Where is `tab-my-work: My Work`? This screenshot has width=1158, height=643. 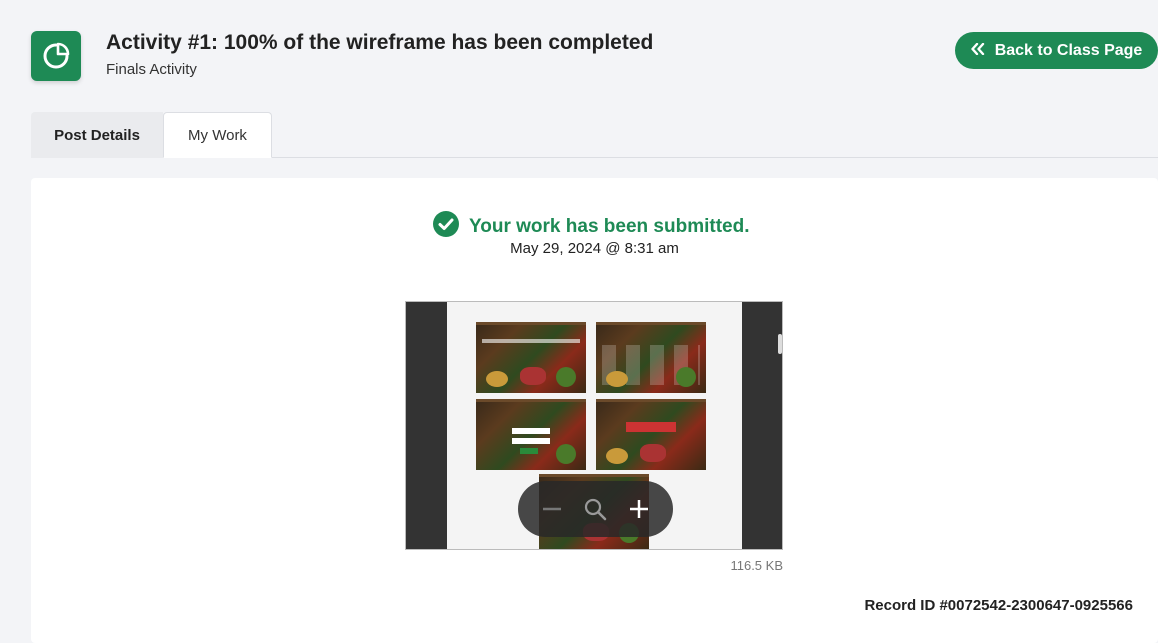
tab-my-work: My Work is located at coordinates (217, 135).